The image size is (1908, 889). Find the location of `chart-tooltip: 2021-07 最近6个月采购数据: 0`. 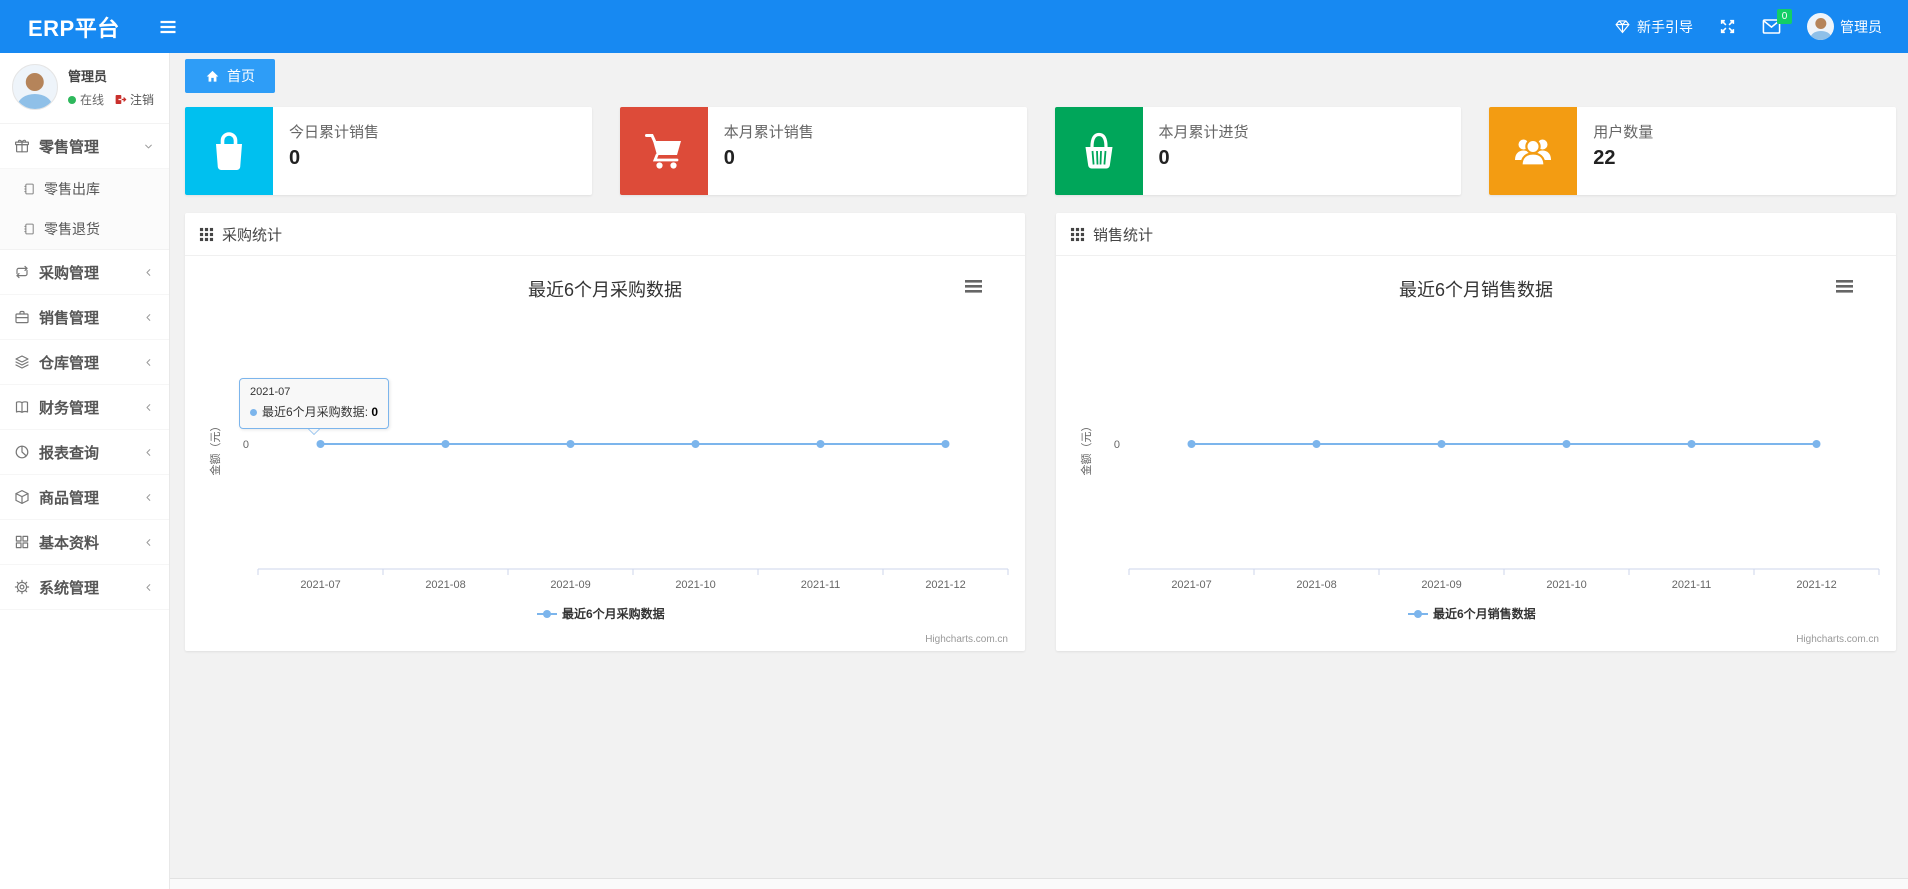

chart-tooltip: 2021-07 最近6个月采购数据: 0 is located at coordinates (314, 406).